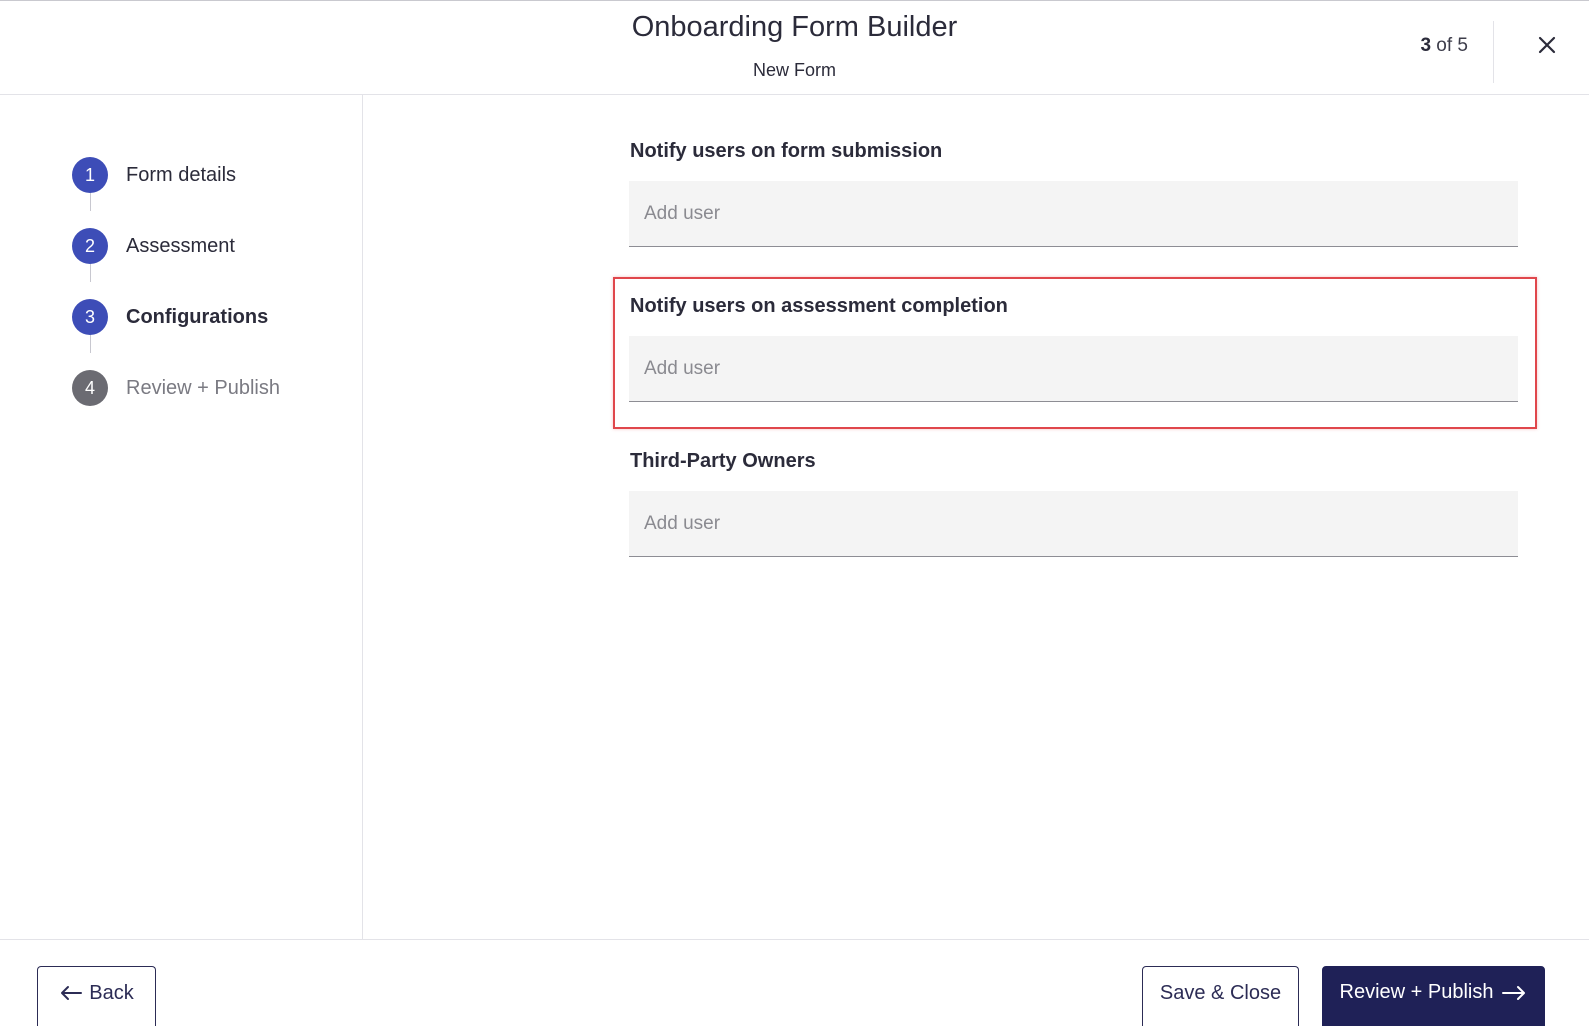  What do you see at coordinates (181, 174) in the screenshot?
I see `step-label: Form details` at bounding box center [181, 174].